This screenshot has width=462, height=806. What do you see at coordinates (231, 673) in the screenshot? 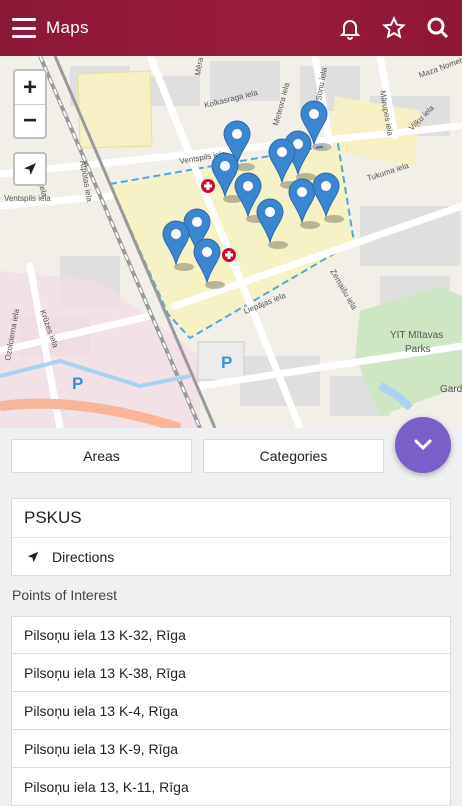
I see `list-item: Pilsoņu iela 13 K-38, Rīga` at bounding box center [231, 673].